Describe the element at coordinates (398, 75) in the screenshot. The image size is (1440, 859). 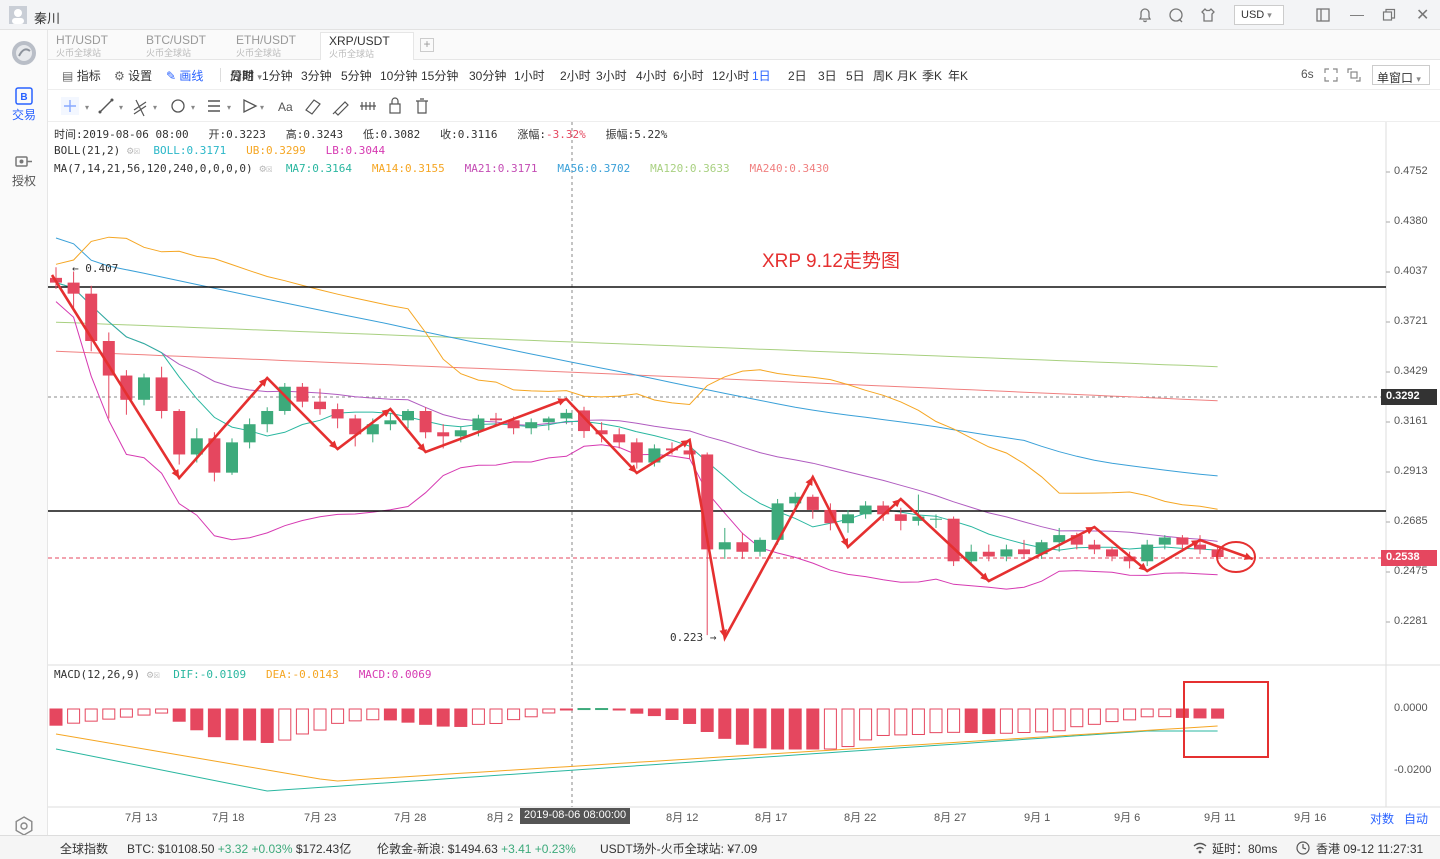
I see `period-option: 10分钟` at that location.